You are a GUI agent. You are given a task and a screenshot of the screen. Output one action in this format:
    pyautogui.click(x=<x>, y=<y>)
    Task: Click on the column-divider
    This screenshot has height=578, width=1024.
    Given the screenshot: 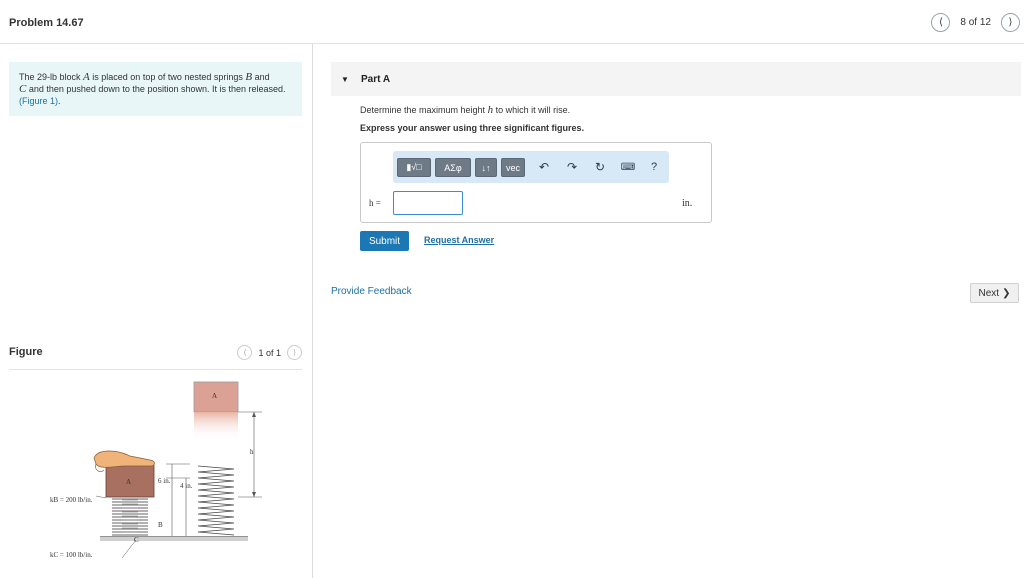 What is the action you would take?
    pyautogui.click(x=312, y=311)
    